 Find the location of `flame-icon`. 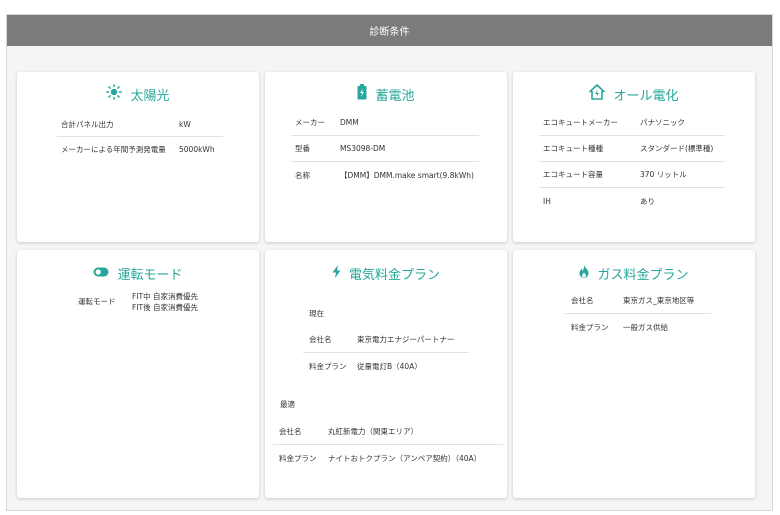

flame-icon is located at coordinates (588, 273).